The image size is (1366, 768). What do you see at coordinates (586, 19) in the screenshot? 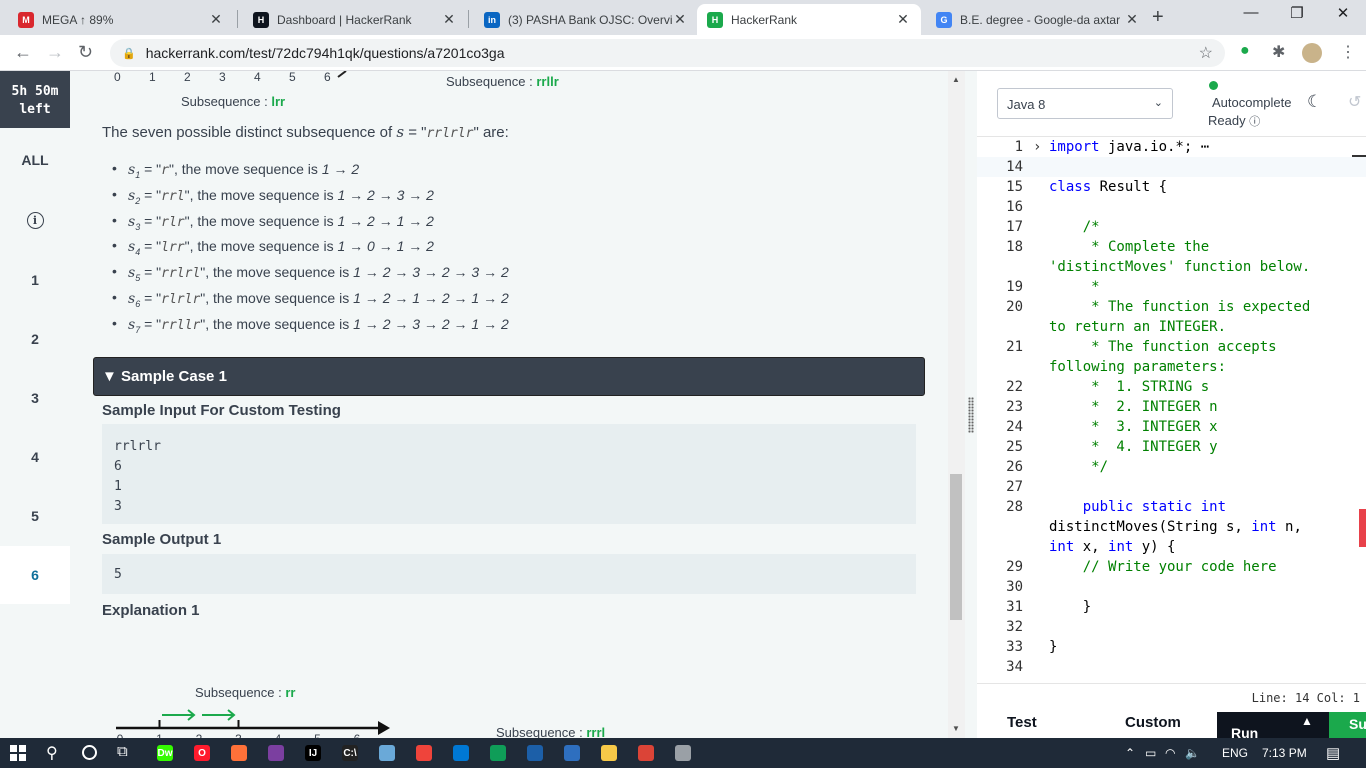
I see `browser-tab: in (3) PASHA Bank OJSC: Overvie ✕` at bounding box center [586, 19].